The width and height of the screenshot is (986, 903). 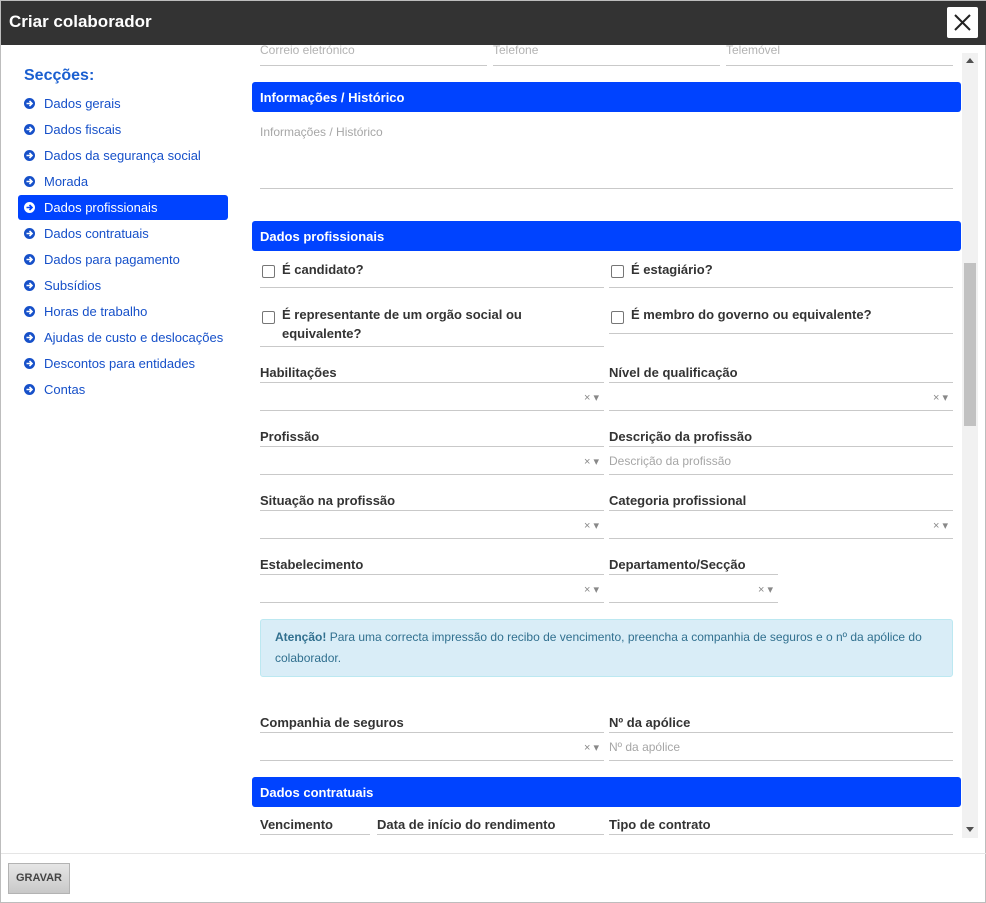 What do you see at coordinates (673, 372) in the screenshot?
I see `qualification-level-label: Nível de qualificação` at bounding box center [673, 372].